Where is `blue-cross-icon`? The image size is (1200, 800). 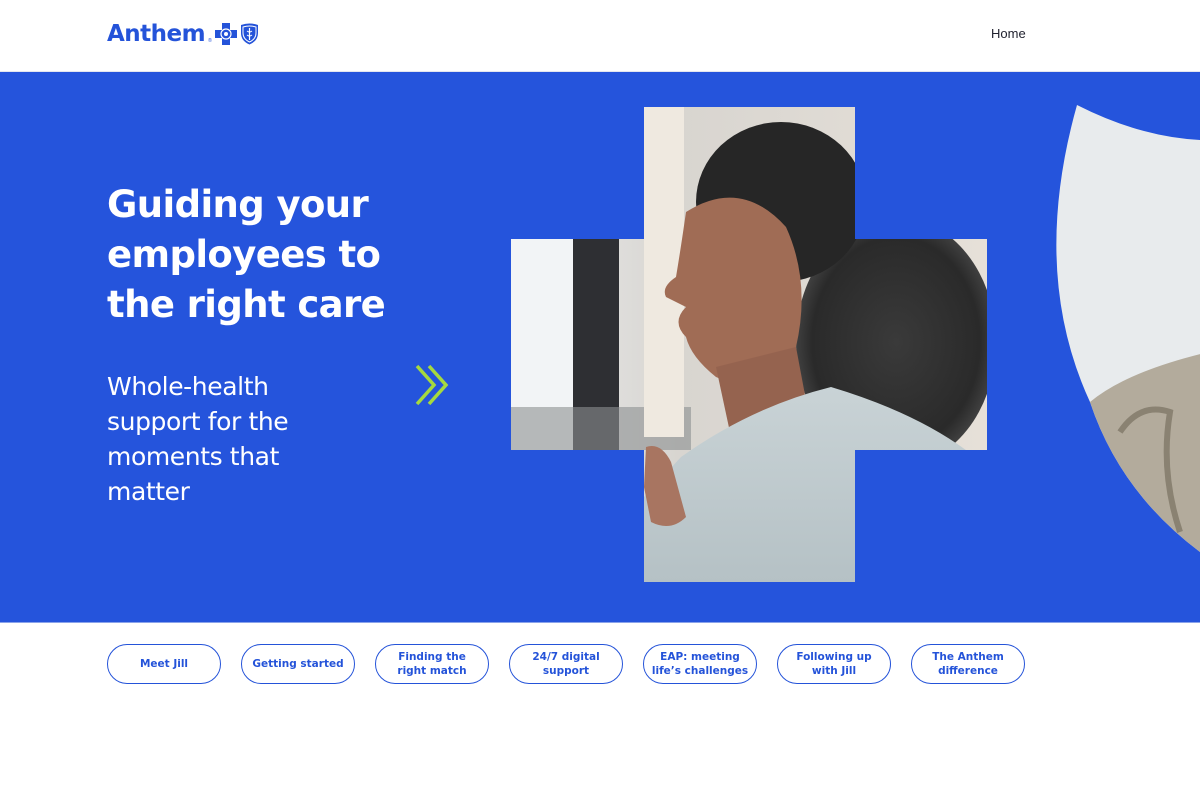 blue-cross-icon is located at coordinates (225, 34).